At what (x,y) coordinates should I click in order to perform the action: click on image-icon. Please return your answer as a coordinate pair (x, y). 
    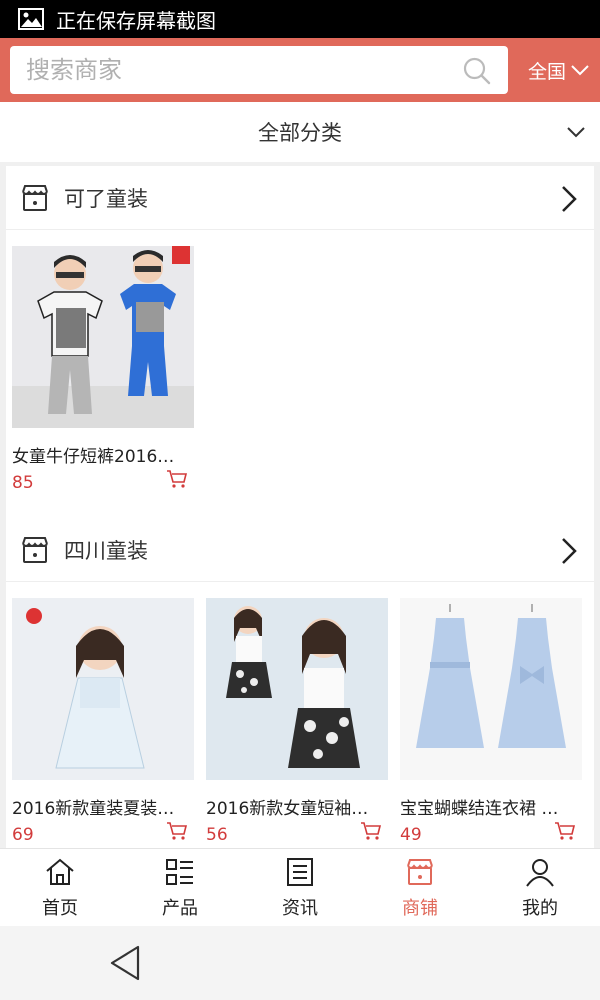
    Looking at the image, I should click on (31, 19).